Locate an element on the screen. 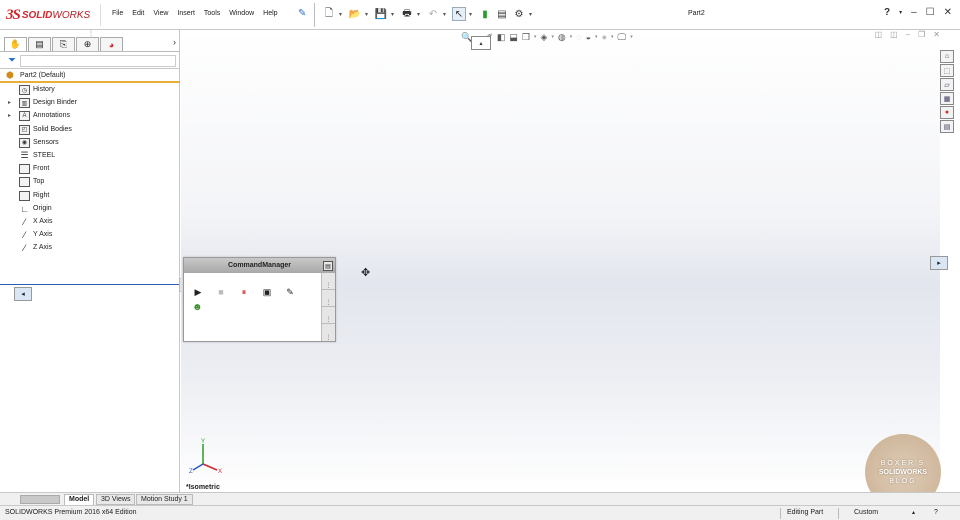 This screenshot has width=960, height=520. view-selector-button: ▴ is located at coordinates (481, 43).